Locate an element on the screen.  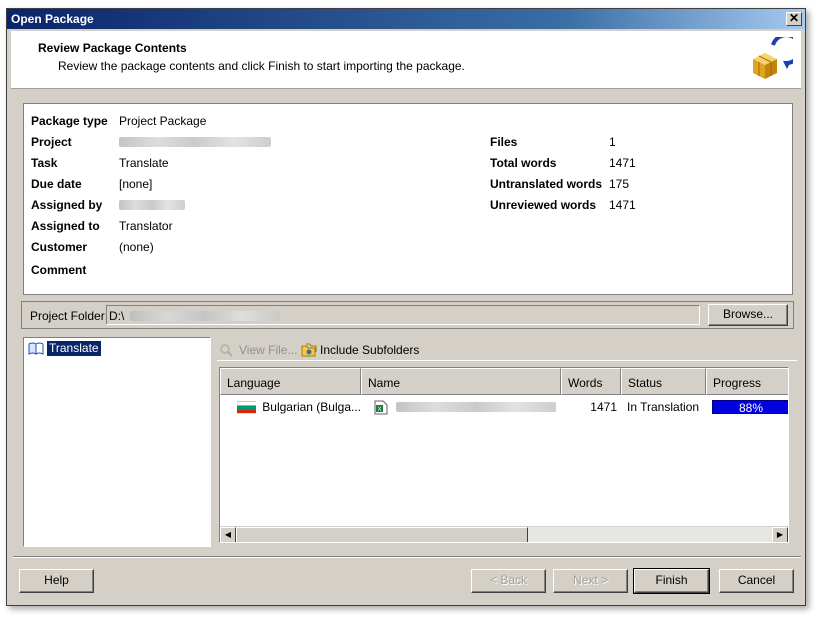
unreviewed-words-label: Unreviewed words is located at coordinates (543, 205).